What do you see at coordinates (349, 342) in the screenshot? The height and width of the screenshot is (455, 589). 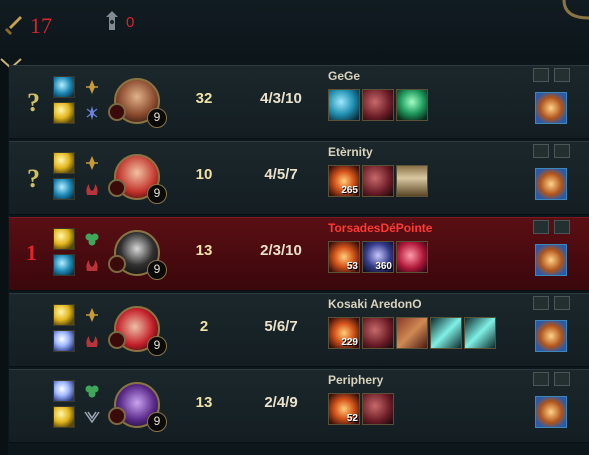 I see `item-stack-count: 229` at bounding box center [349, 342].